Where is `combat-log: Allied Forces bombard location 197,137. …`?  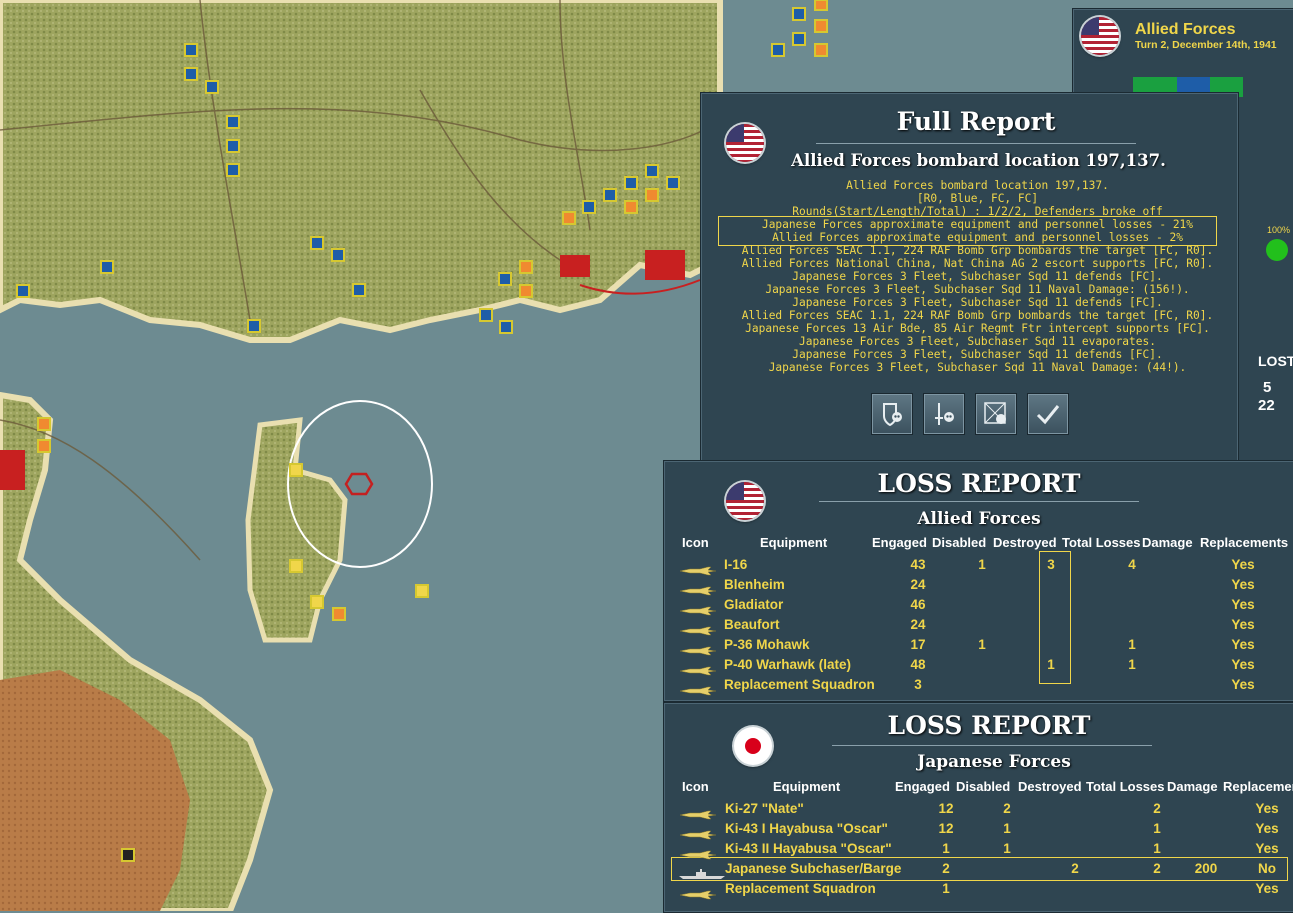
combat-log: Allied Forces bombard location 197,137. … is located at coordinates (977, 279).